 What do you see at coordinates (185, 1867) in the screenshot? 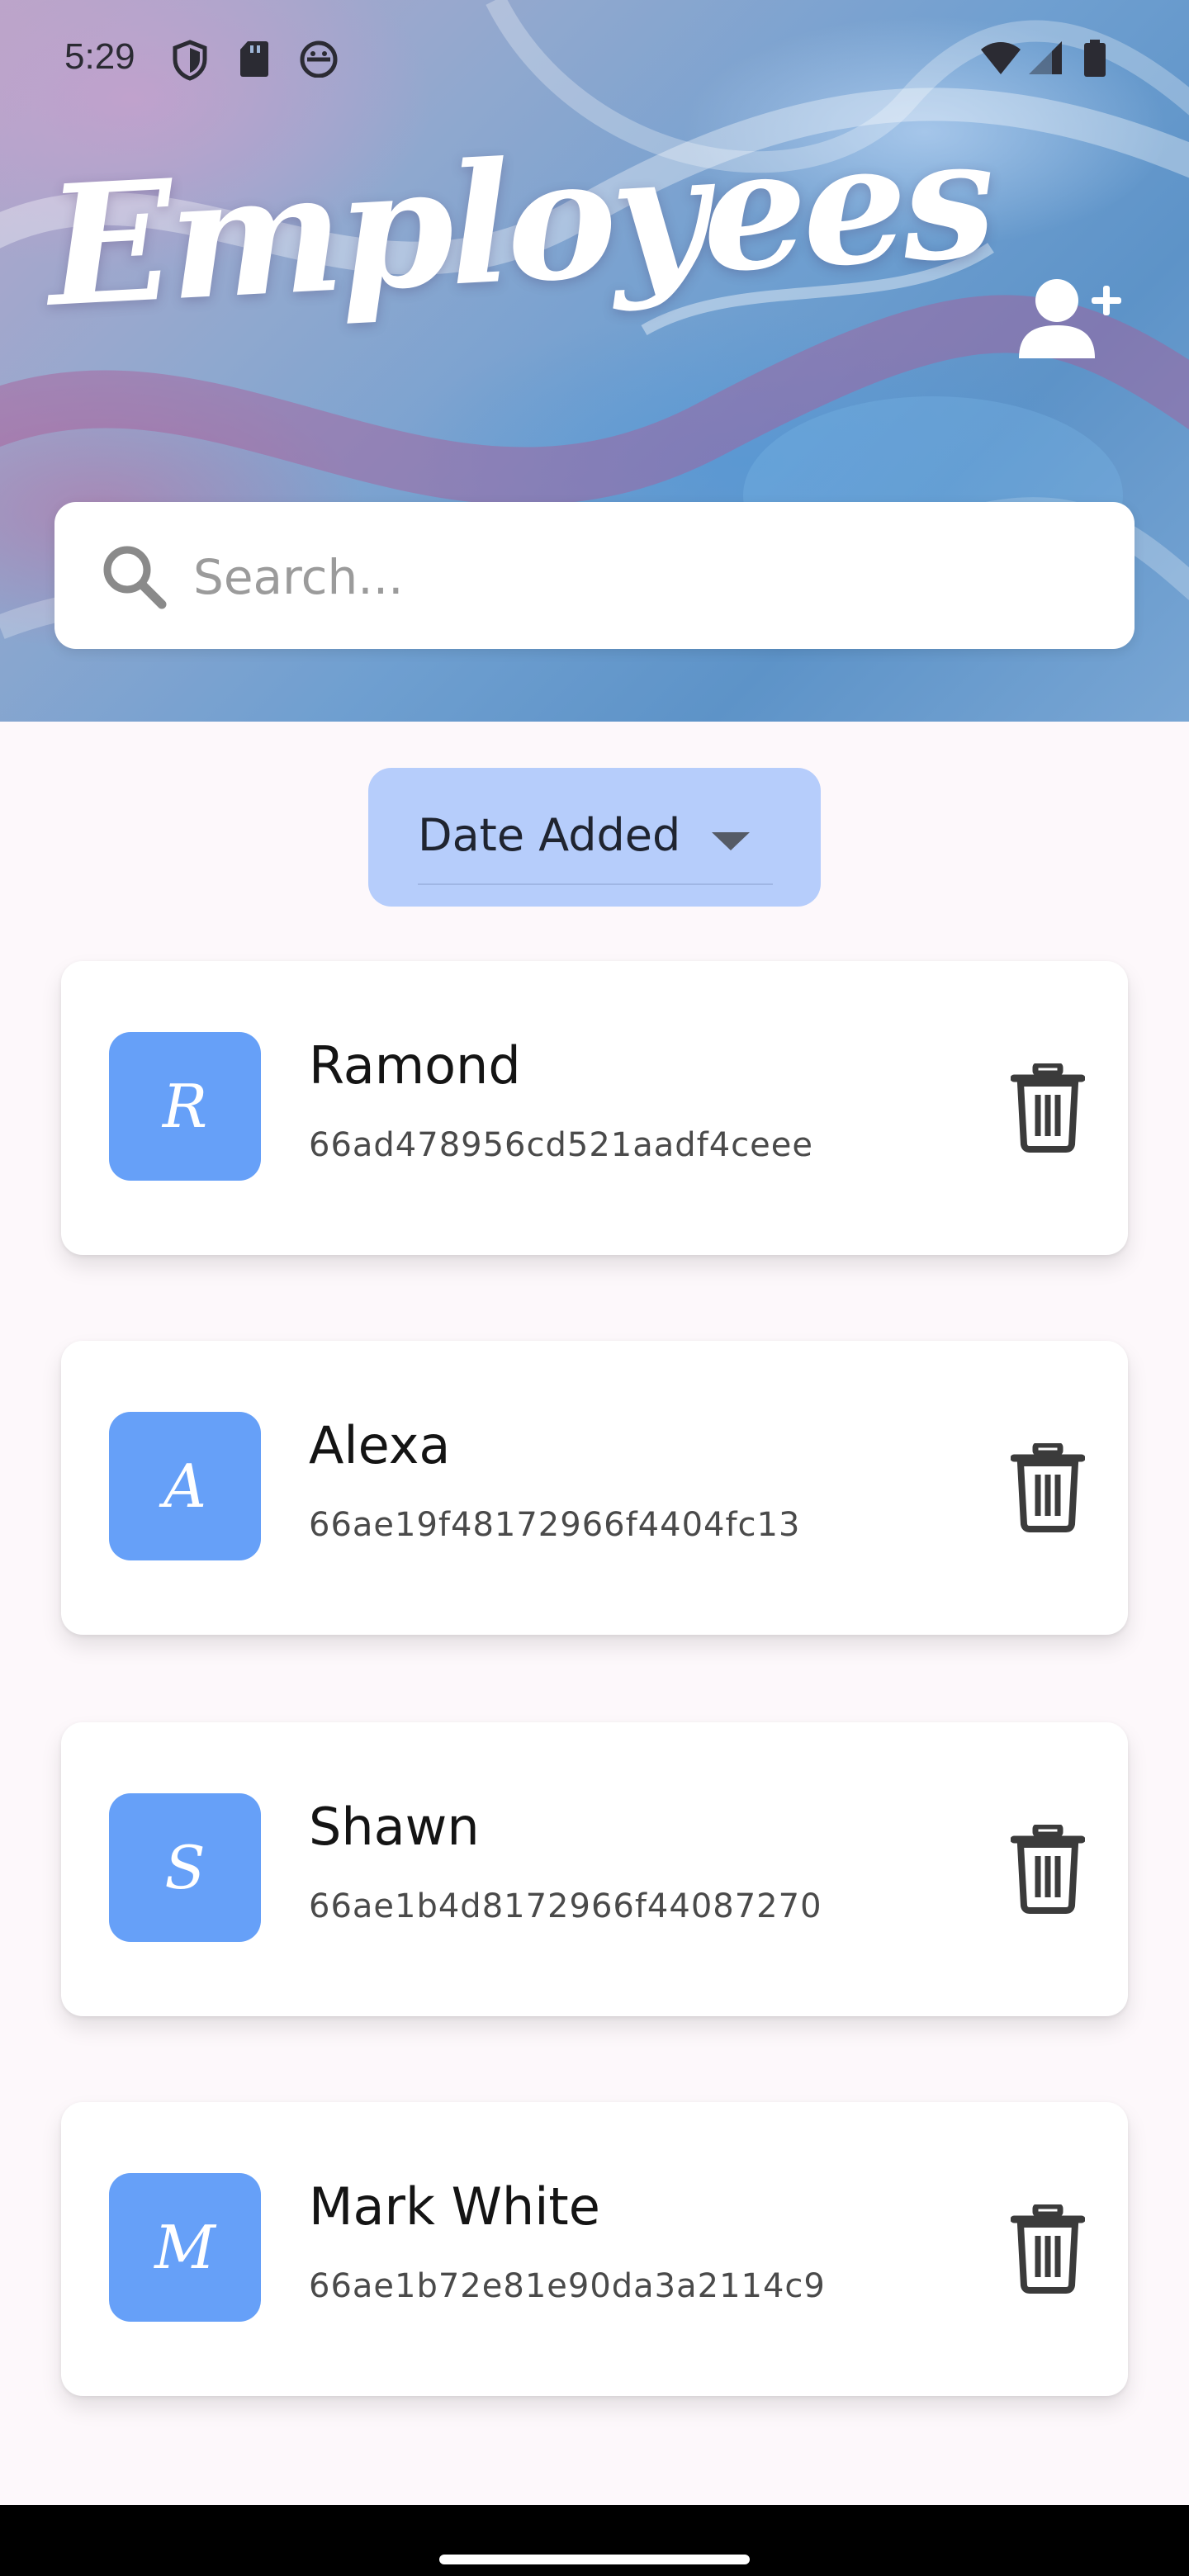
I see `employee-avatar: S` at bounding box center [185, 1867].